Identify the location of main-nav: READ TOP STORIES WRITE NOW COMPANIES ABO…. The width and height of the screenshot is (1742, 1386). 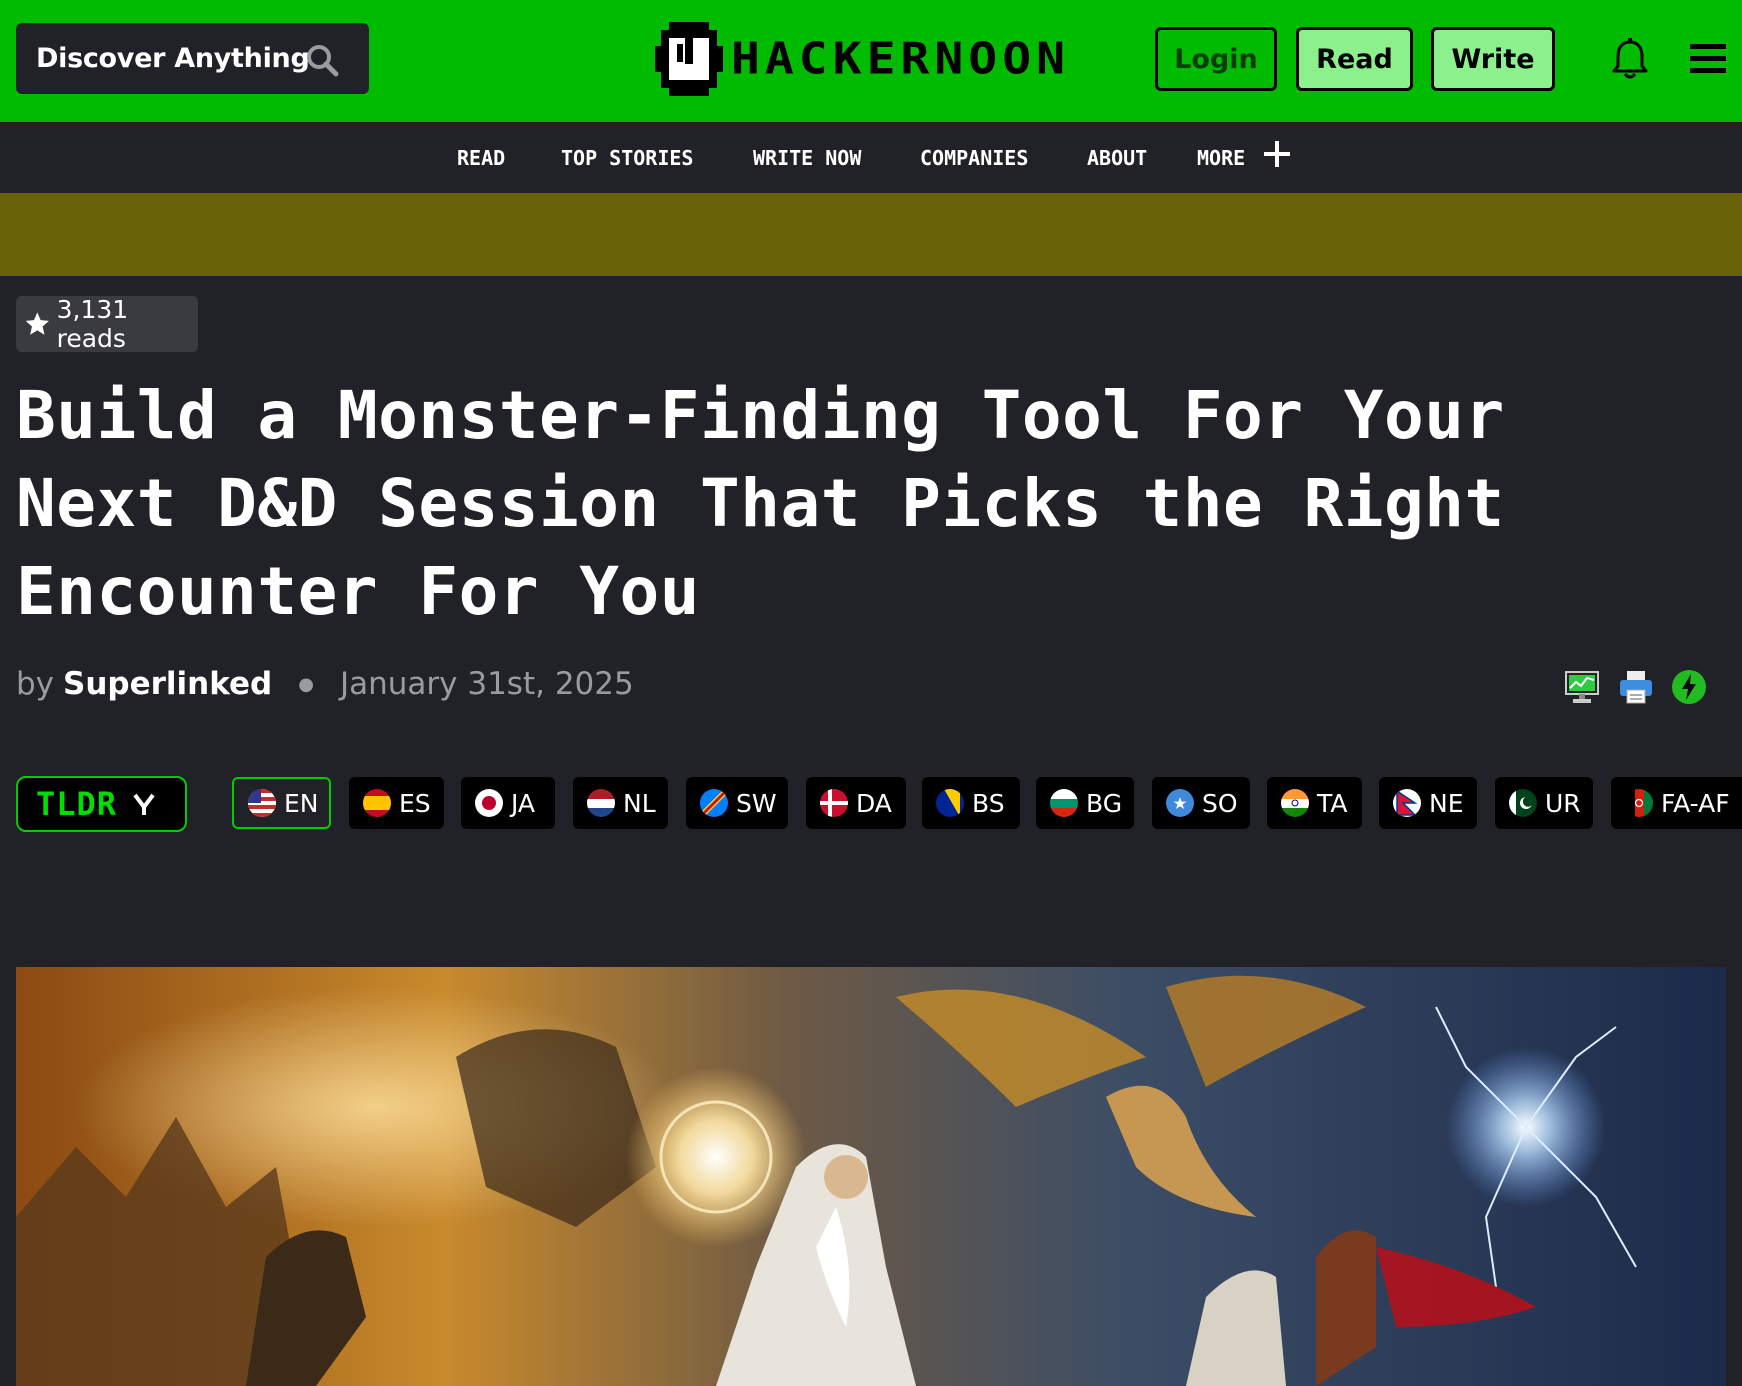
(871, 157).